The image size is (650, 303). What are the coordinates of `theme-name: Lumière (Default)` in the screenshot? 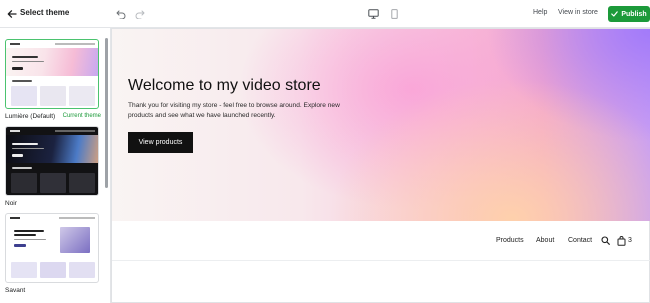 It's located at (30, 116).